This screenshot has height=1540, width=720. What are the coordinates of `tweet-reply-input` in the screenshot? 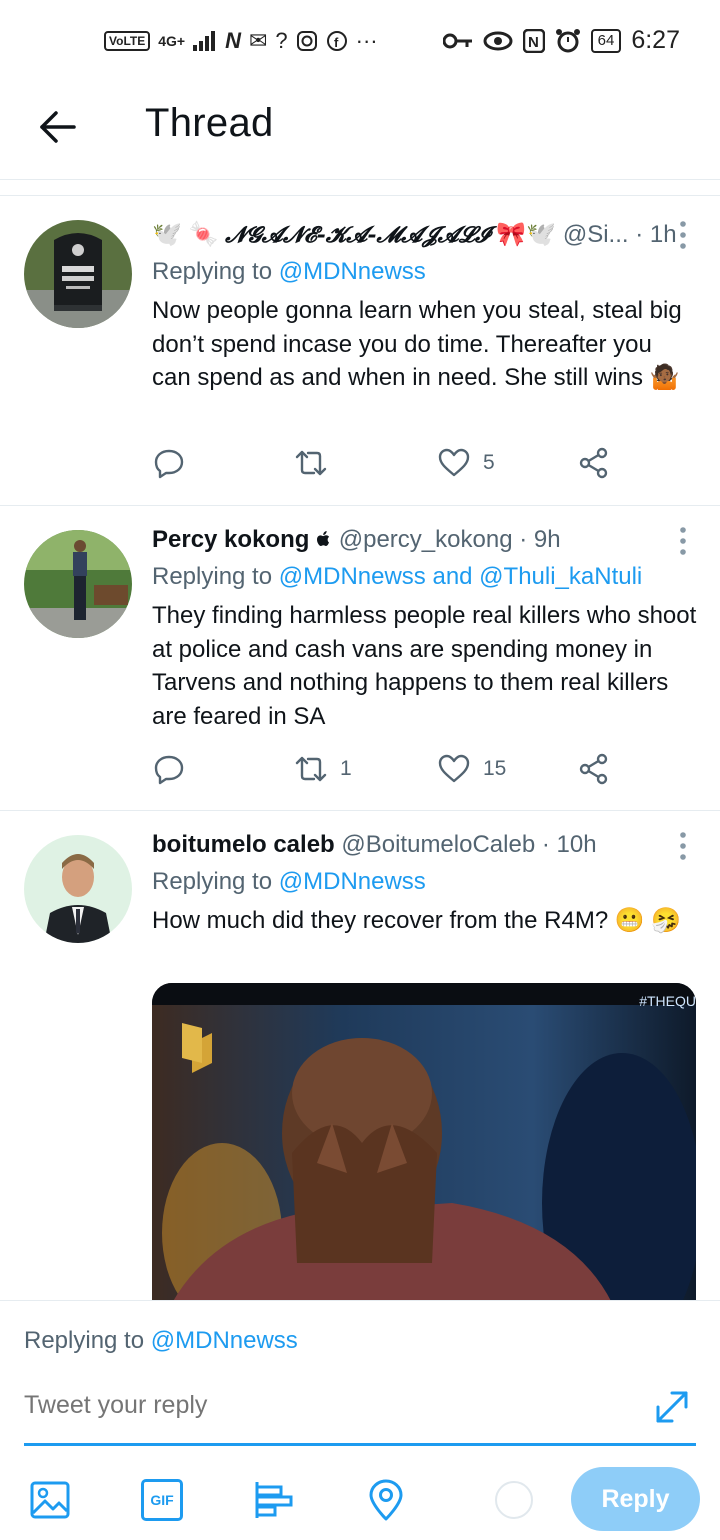 It's located at (304, 1405).